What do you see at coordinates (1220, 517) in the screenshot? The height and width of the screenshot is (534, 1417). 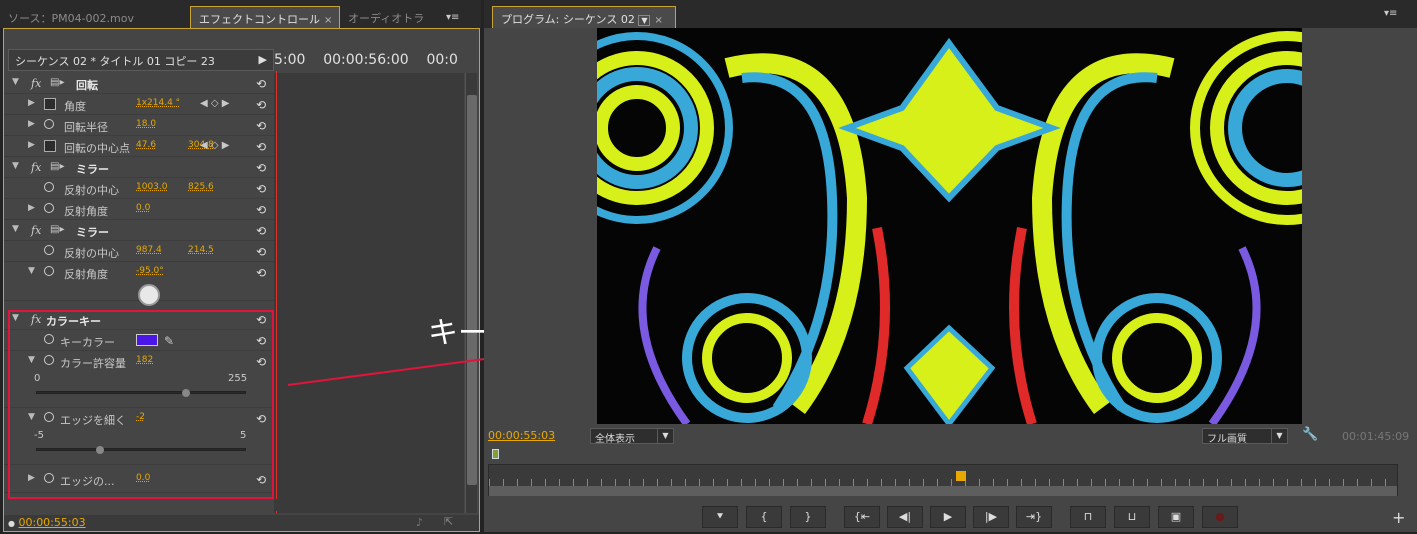 I see `record-button: ●` at bounding box center [1220, 517].